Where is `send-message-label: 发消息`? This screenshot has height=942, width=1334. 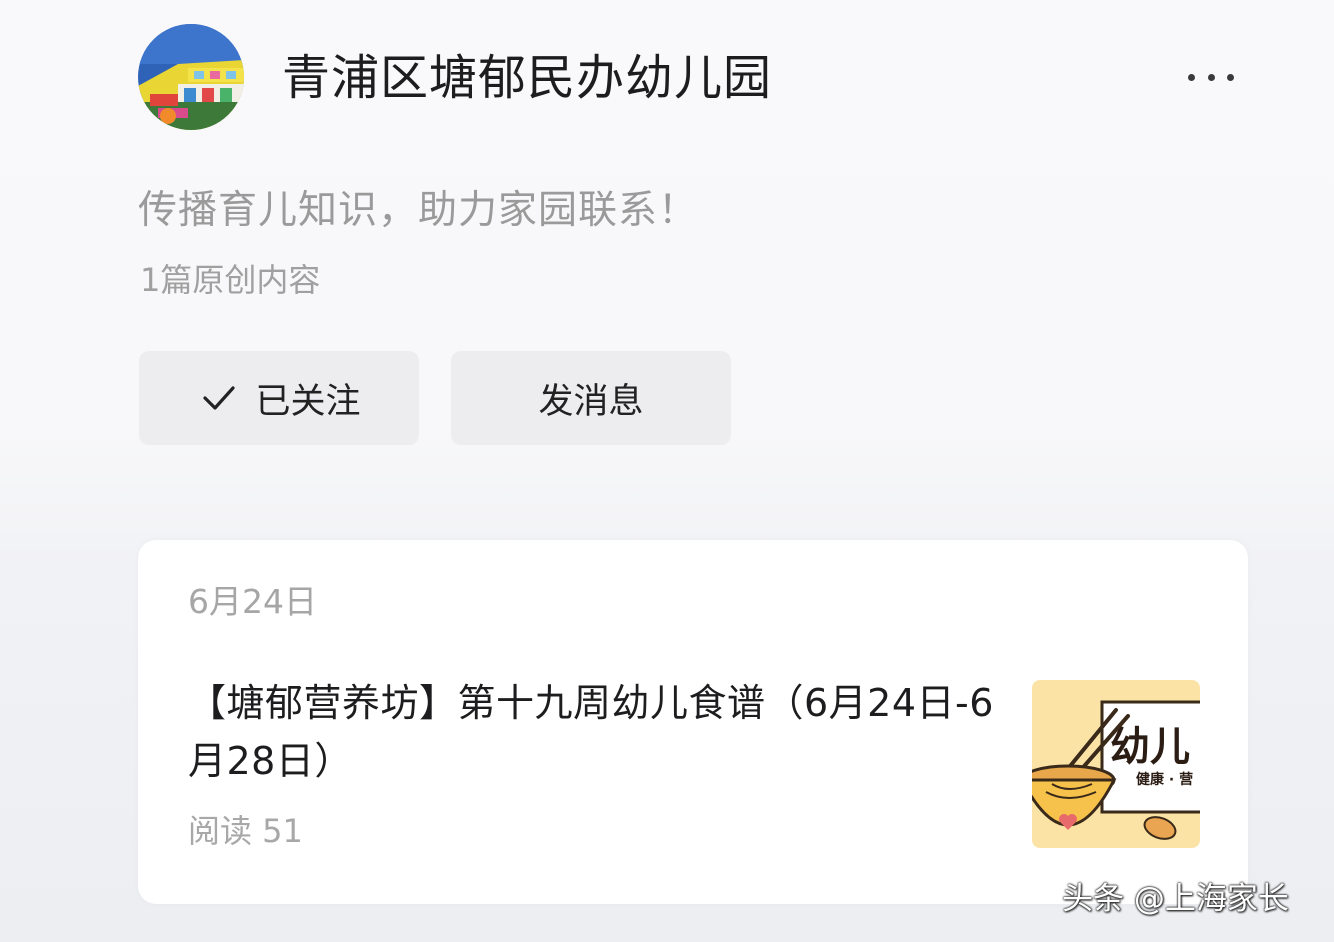
send-message-label: 发消息 is located at coordinates (591, 401).